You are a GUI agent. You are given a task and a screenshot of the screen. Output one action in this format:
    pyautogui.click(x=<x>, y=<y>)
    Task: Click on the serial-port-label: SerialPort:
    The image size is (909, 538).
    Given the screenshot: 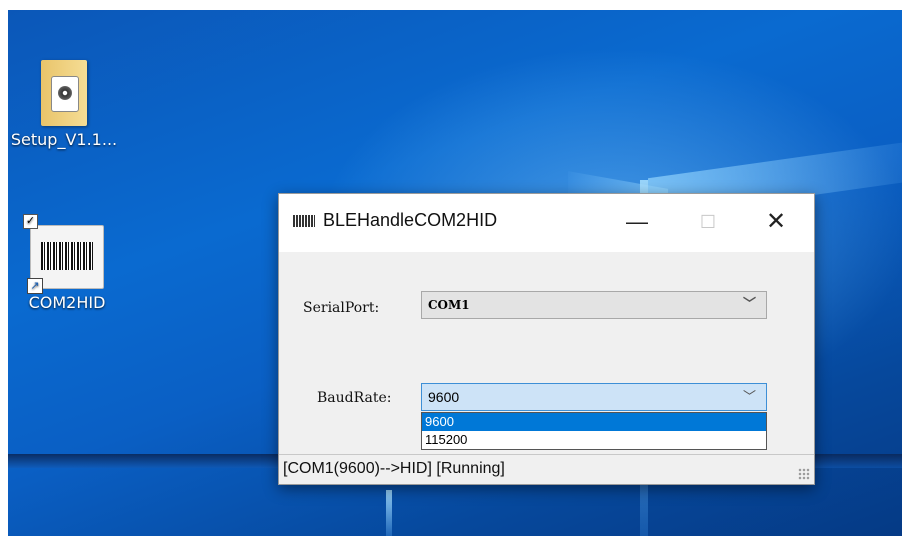 What is the action you would take?
    pyautogui.click(x=341, y=308)
    